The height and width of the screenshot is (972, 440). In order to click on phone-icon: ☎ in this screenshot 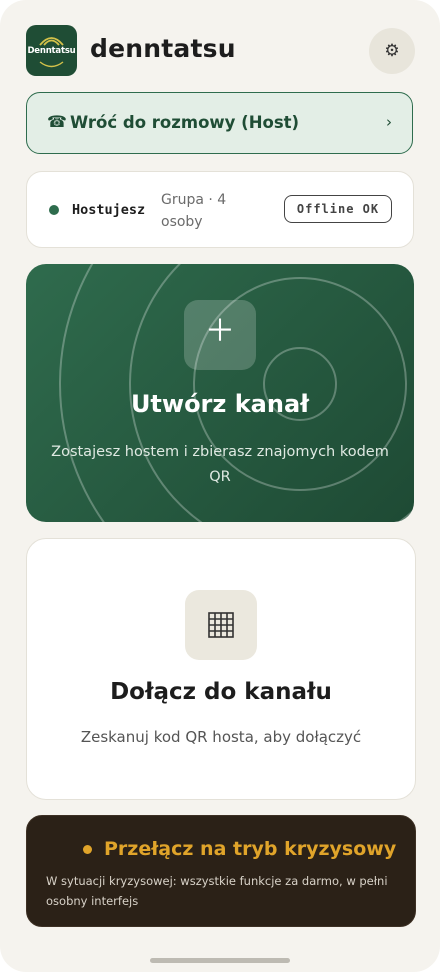, I will do `click(57, 121)`.